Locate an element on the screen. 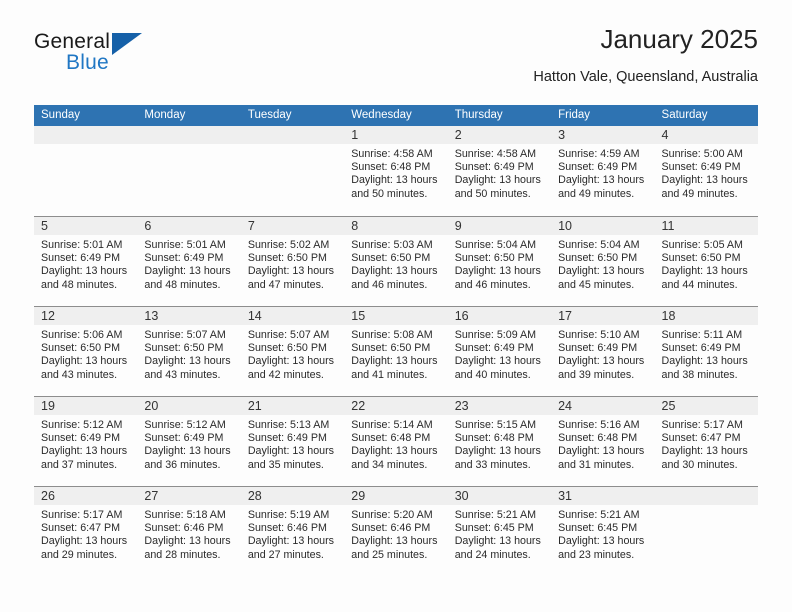 The height and width of the screenshot is (612, 792). day-number: 25 is located at coordinates (668, 406).